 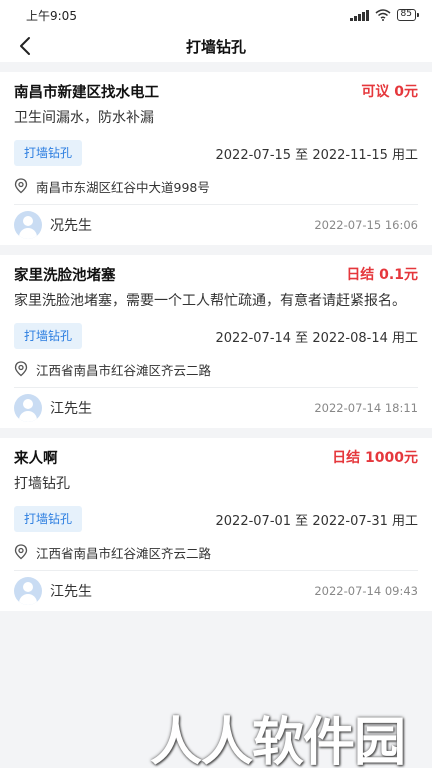 I want to click on job-title: 南昌市新建区找水电工, so click(x=86, y=92).